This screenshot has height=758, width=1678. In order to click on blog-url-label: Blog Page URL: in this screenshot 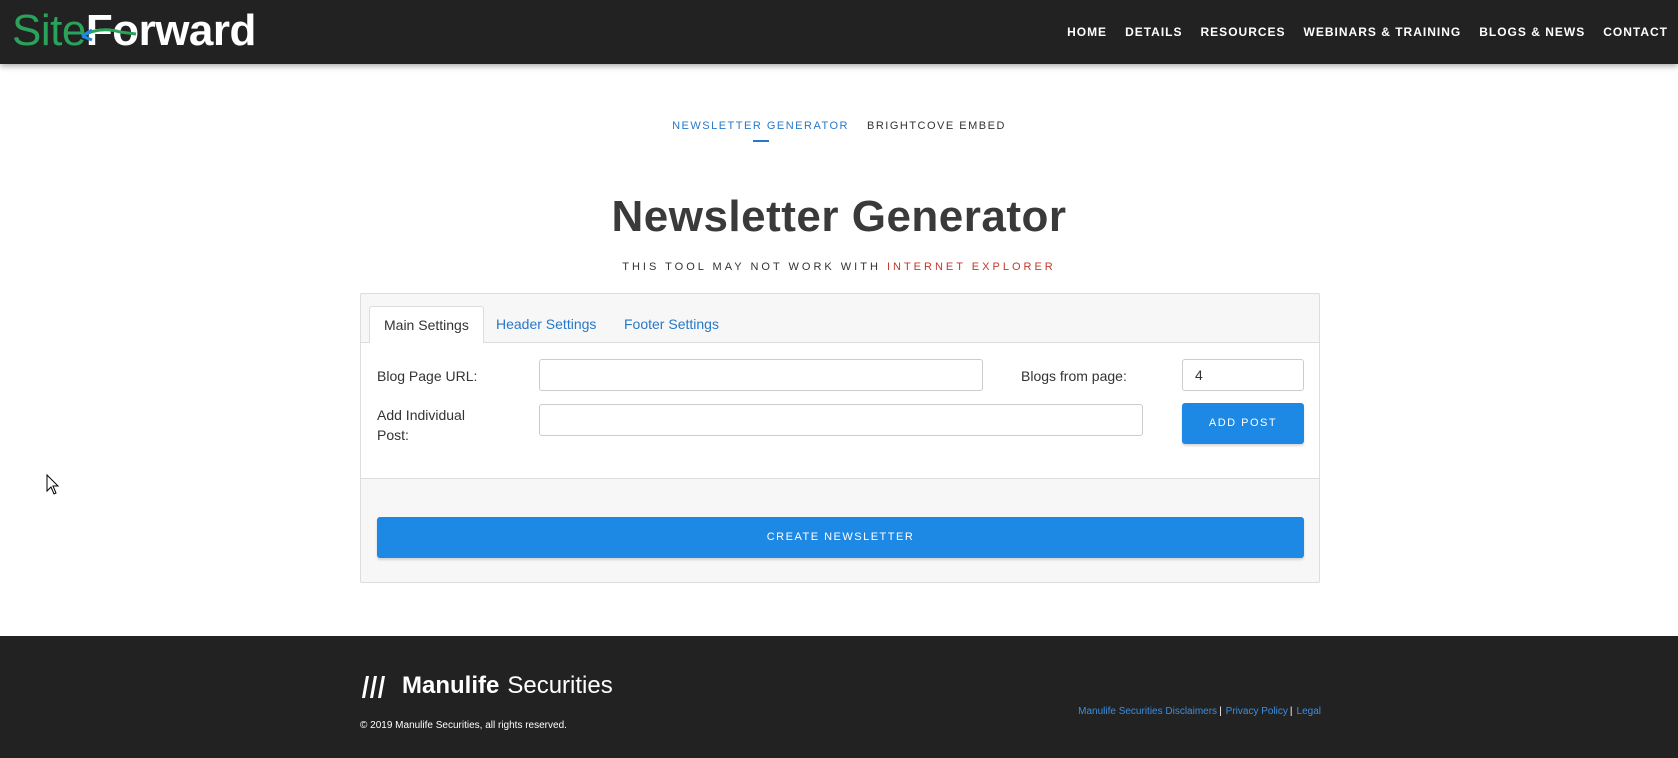, I will do `click(427, 376)`.